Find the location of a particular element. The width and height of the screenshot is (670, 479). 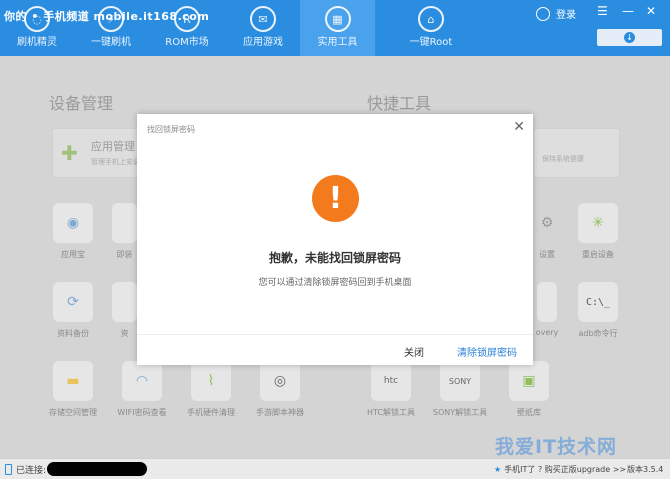

tile-wallpaper: ▣ 壁纸库 is located at coordinates (529, 389).